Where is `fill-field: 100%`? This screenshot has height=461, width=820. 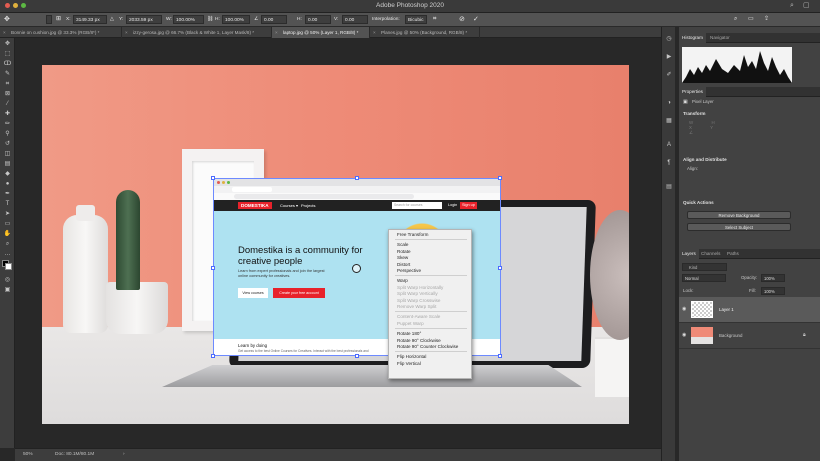
fill-field: 100% is located at coordinates (773, 291).